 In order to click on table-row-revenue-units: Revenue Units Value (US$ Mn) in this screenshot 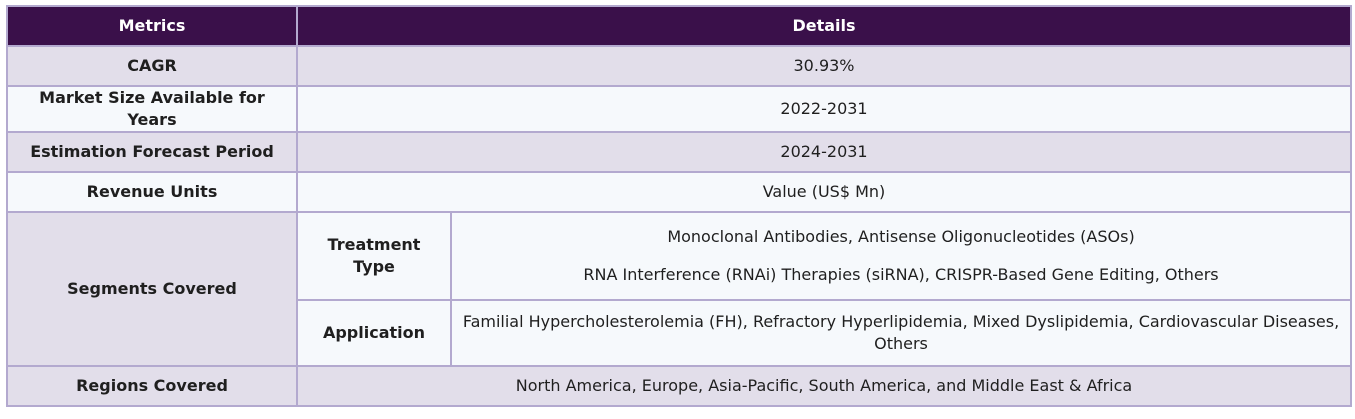, I will do `click(679, 192)`.